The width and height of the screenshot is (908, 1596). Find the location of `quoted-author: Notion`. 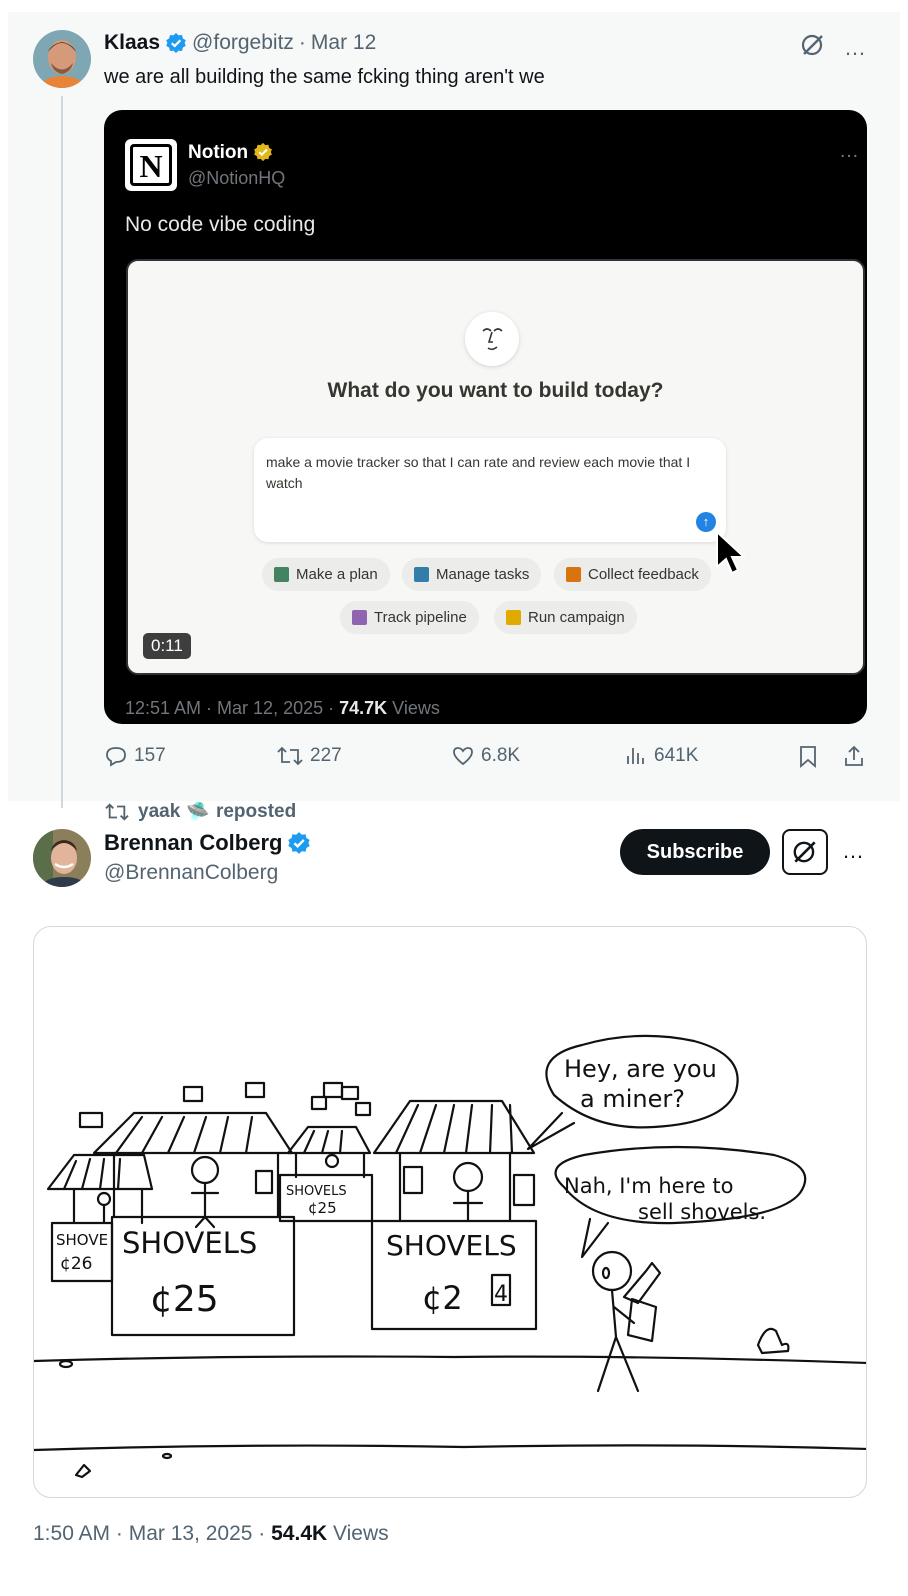

quoted-author: Notion is located at coordinates (234, 153).